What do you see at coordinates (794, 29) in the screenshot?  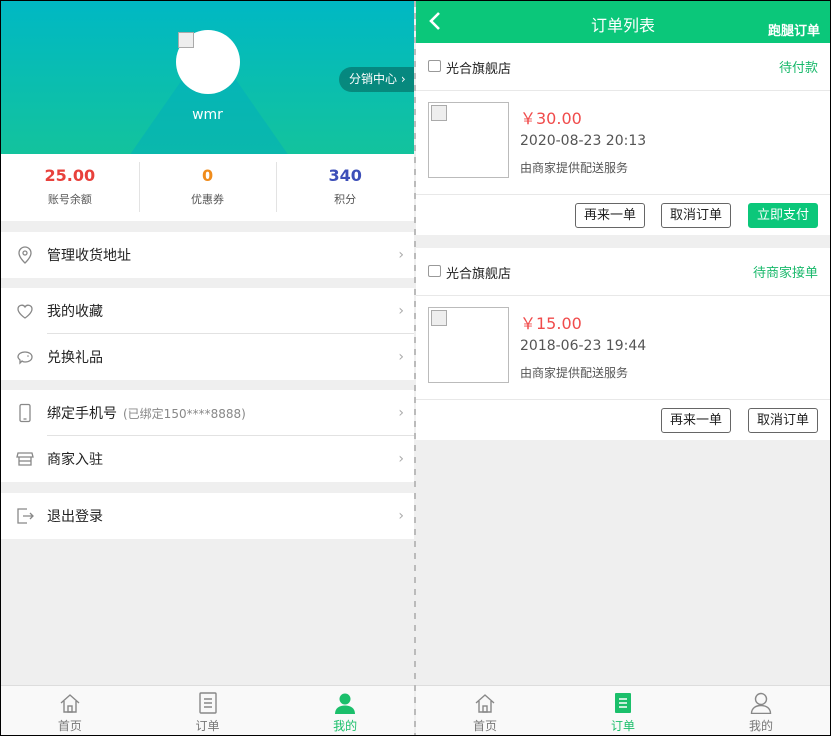 I see `errand-orders-link: 跑腿订单` at bounding box center [794, 29].